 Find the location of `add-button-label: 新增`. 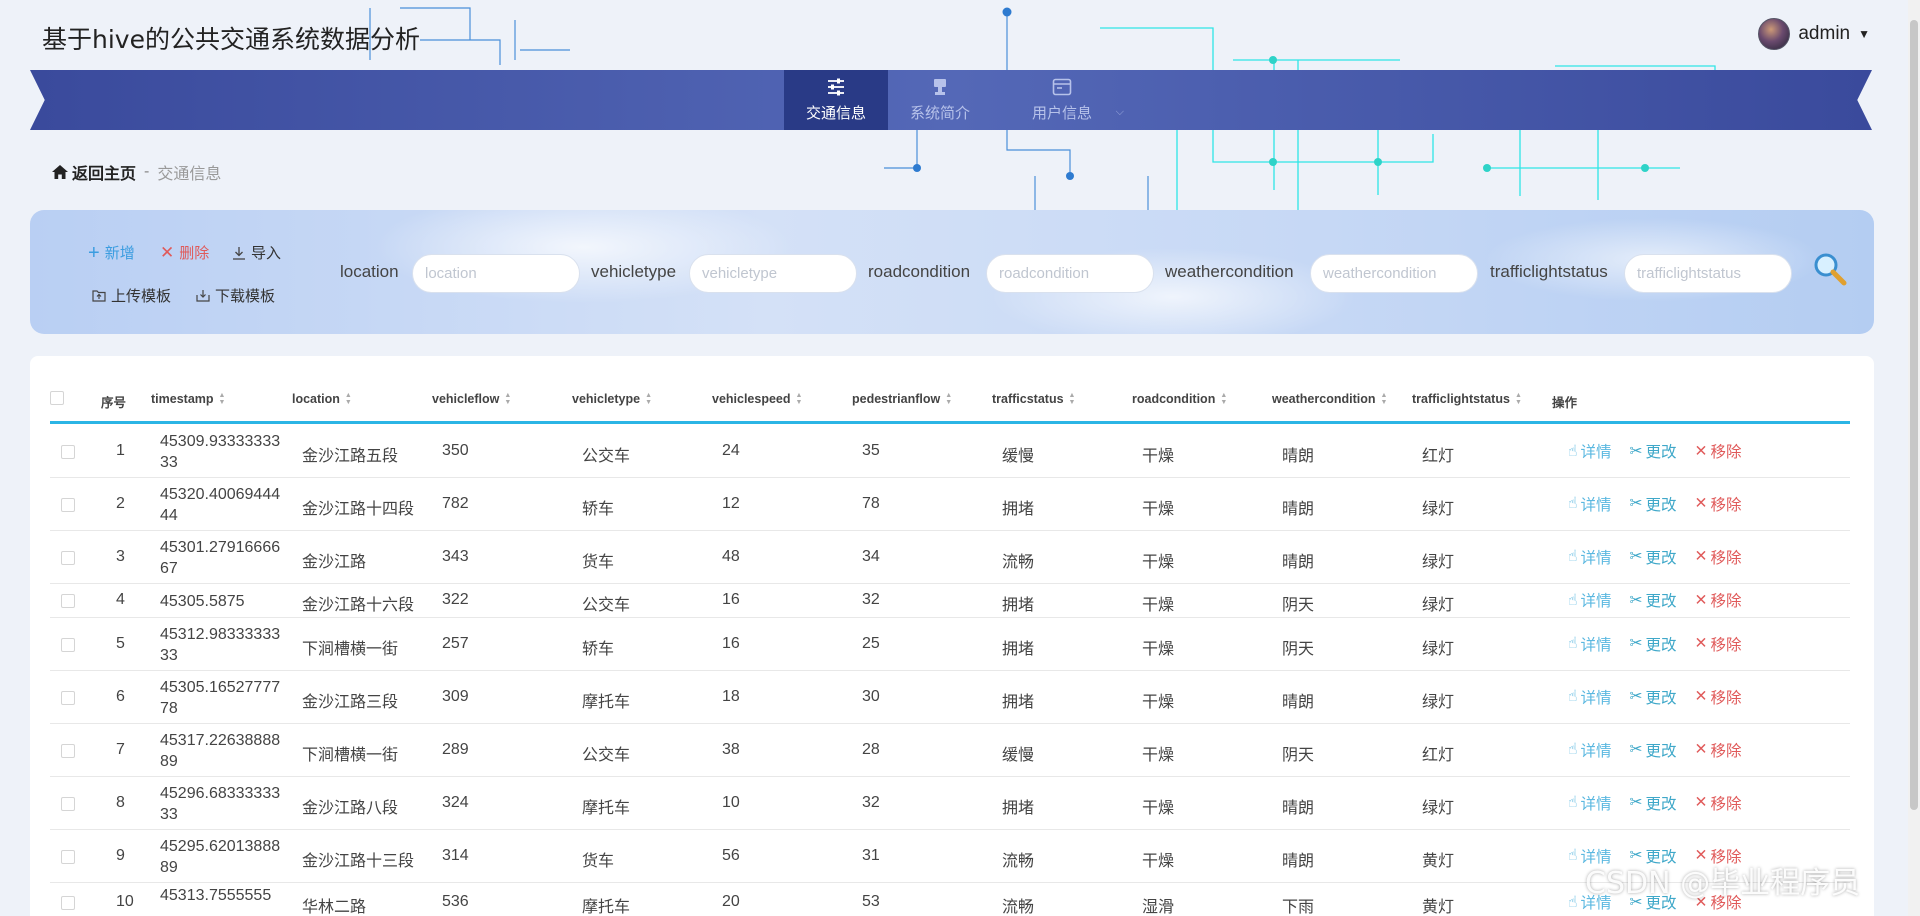

add-button-label: 新增 is located at coordinates (119, 253).